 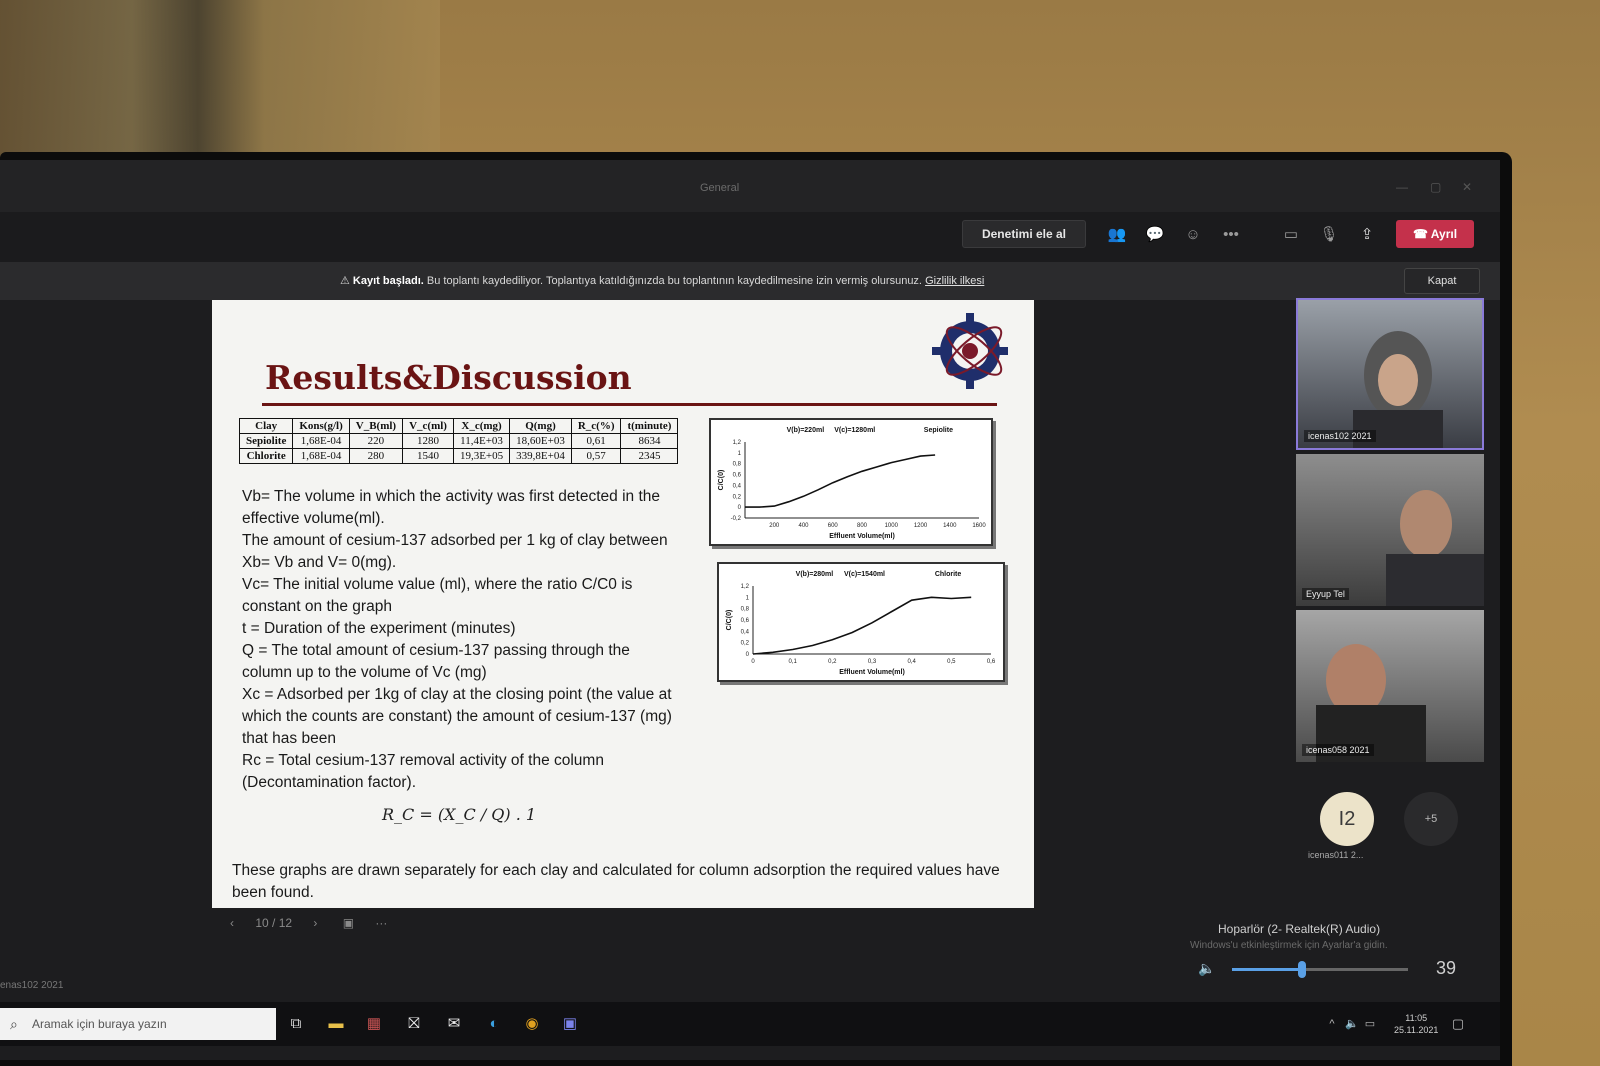 What do you see at coordinates (454, 1024) in the screenshot?
I see `mail-icon: ✉` at bounding box center [454, 1024].